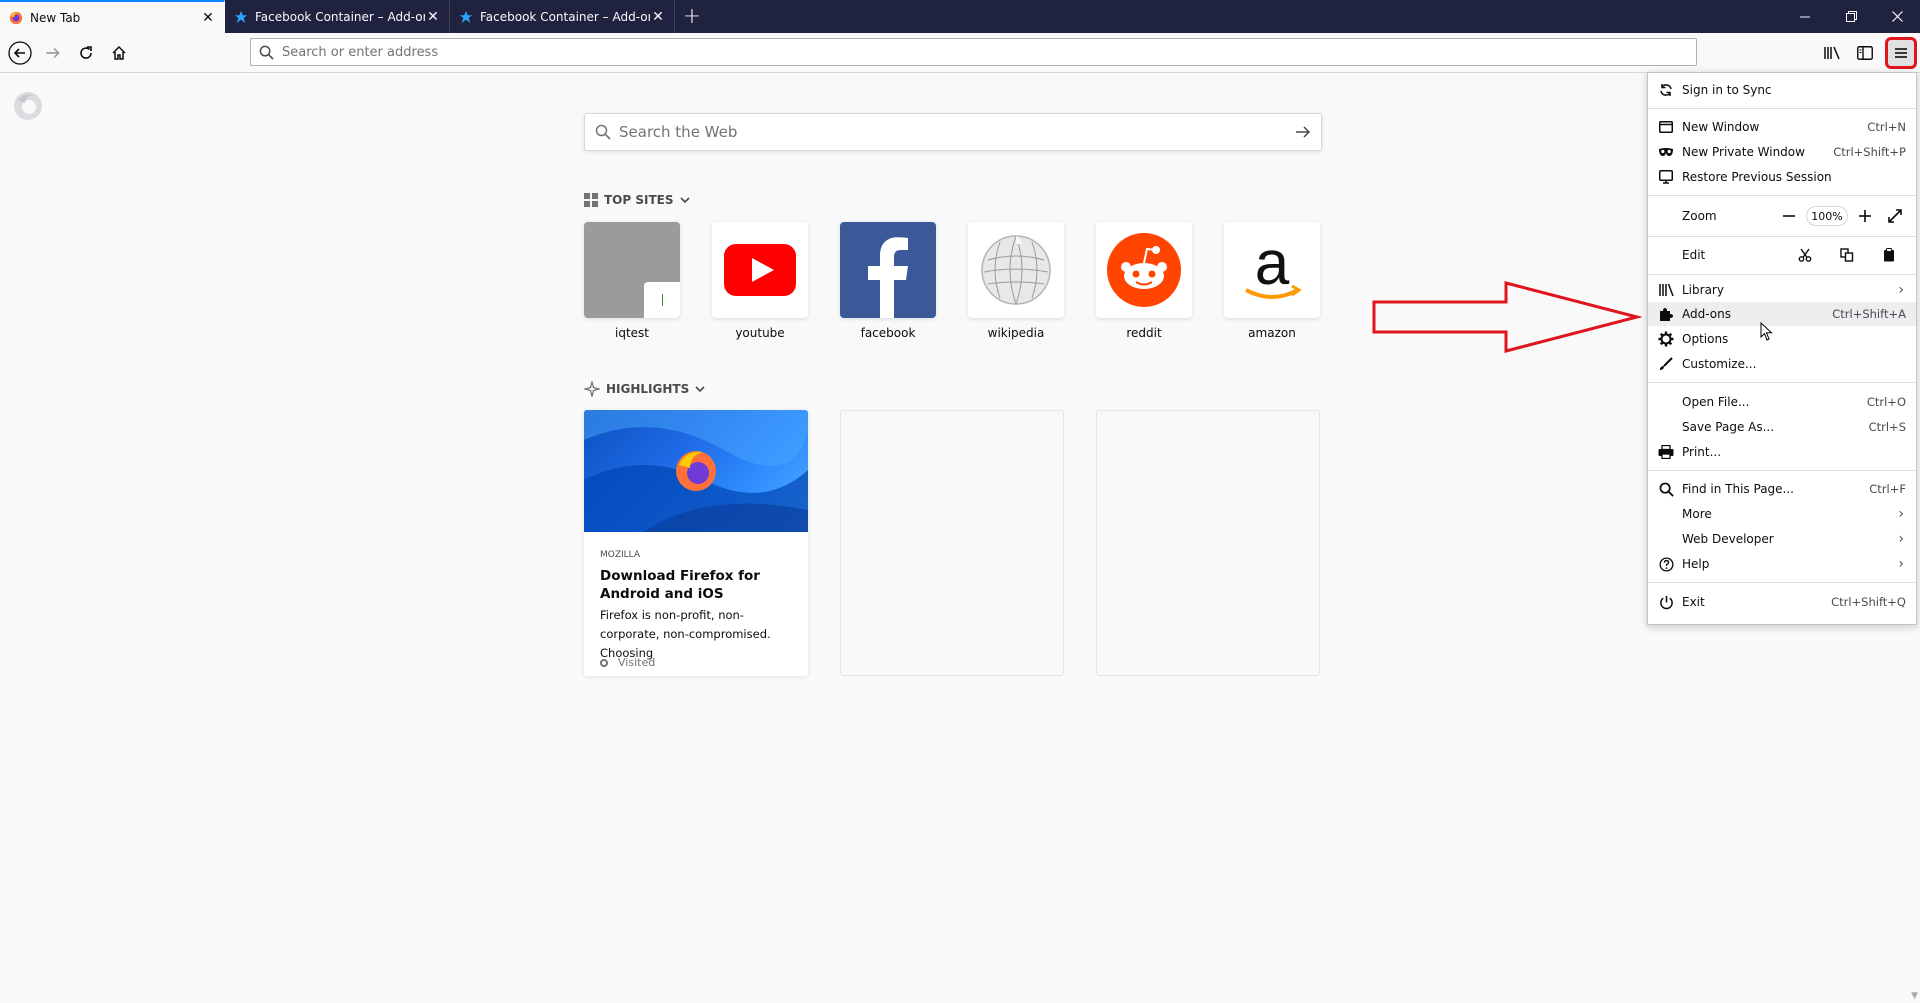 Image resolution: width=1920 pixels, height=1003 pixels. I want to click on scroll-down-arrow-icon: ▼, so click(1914, 996).